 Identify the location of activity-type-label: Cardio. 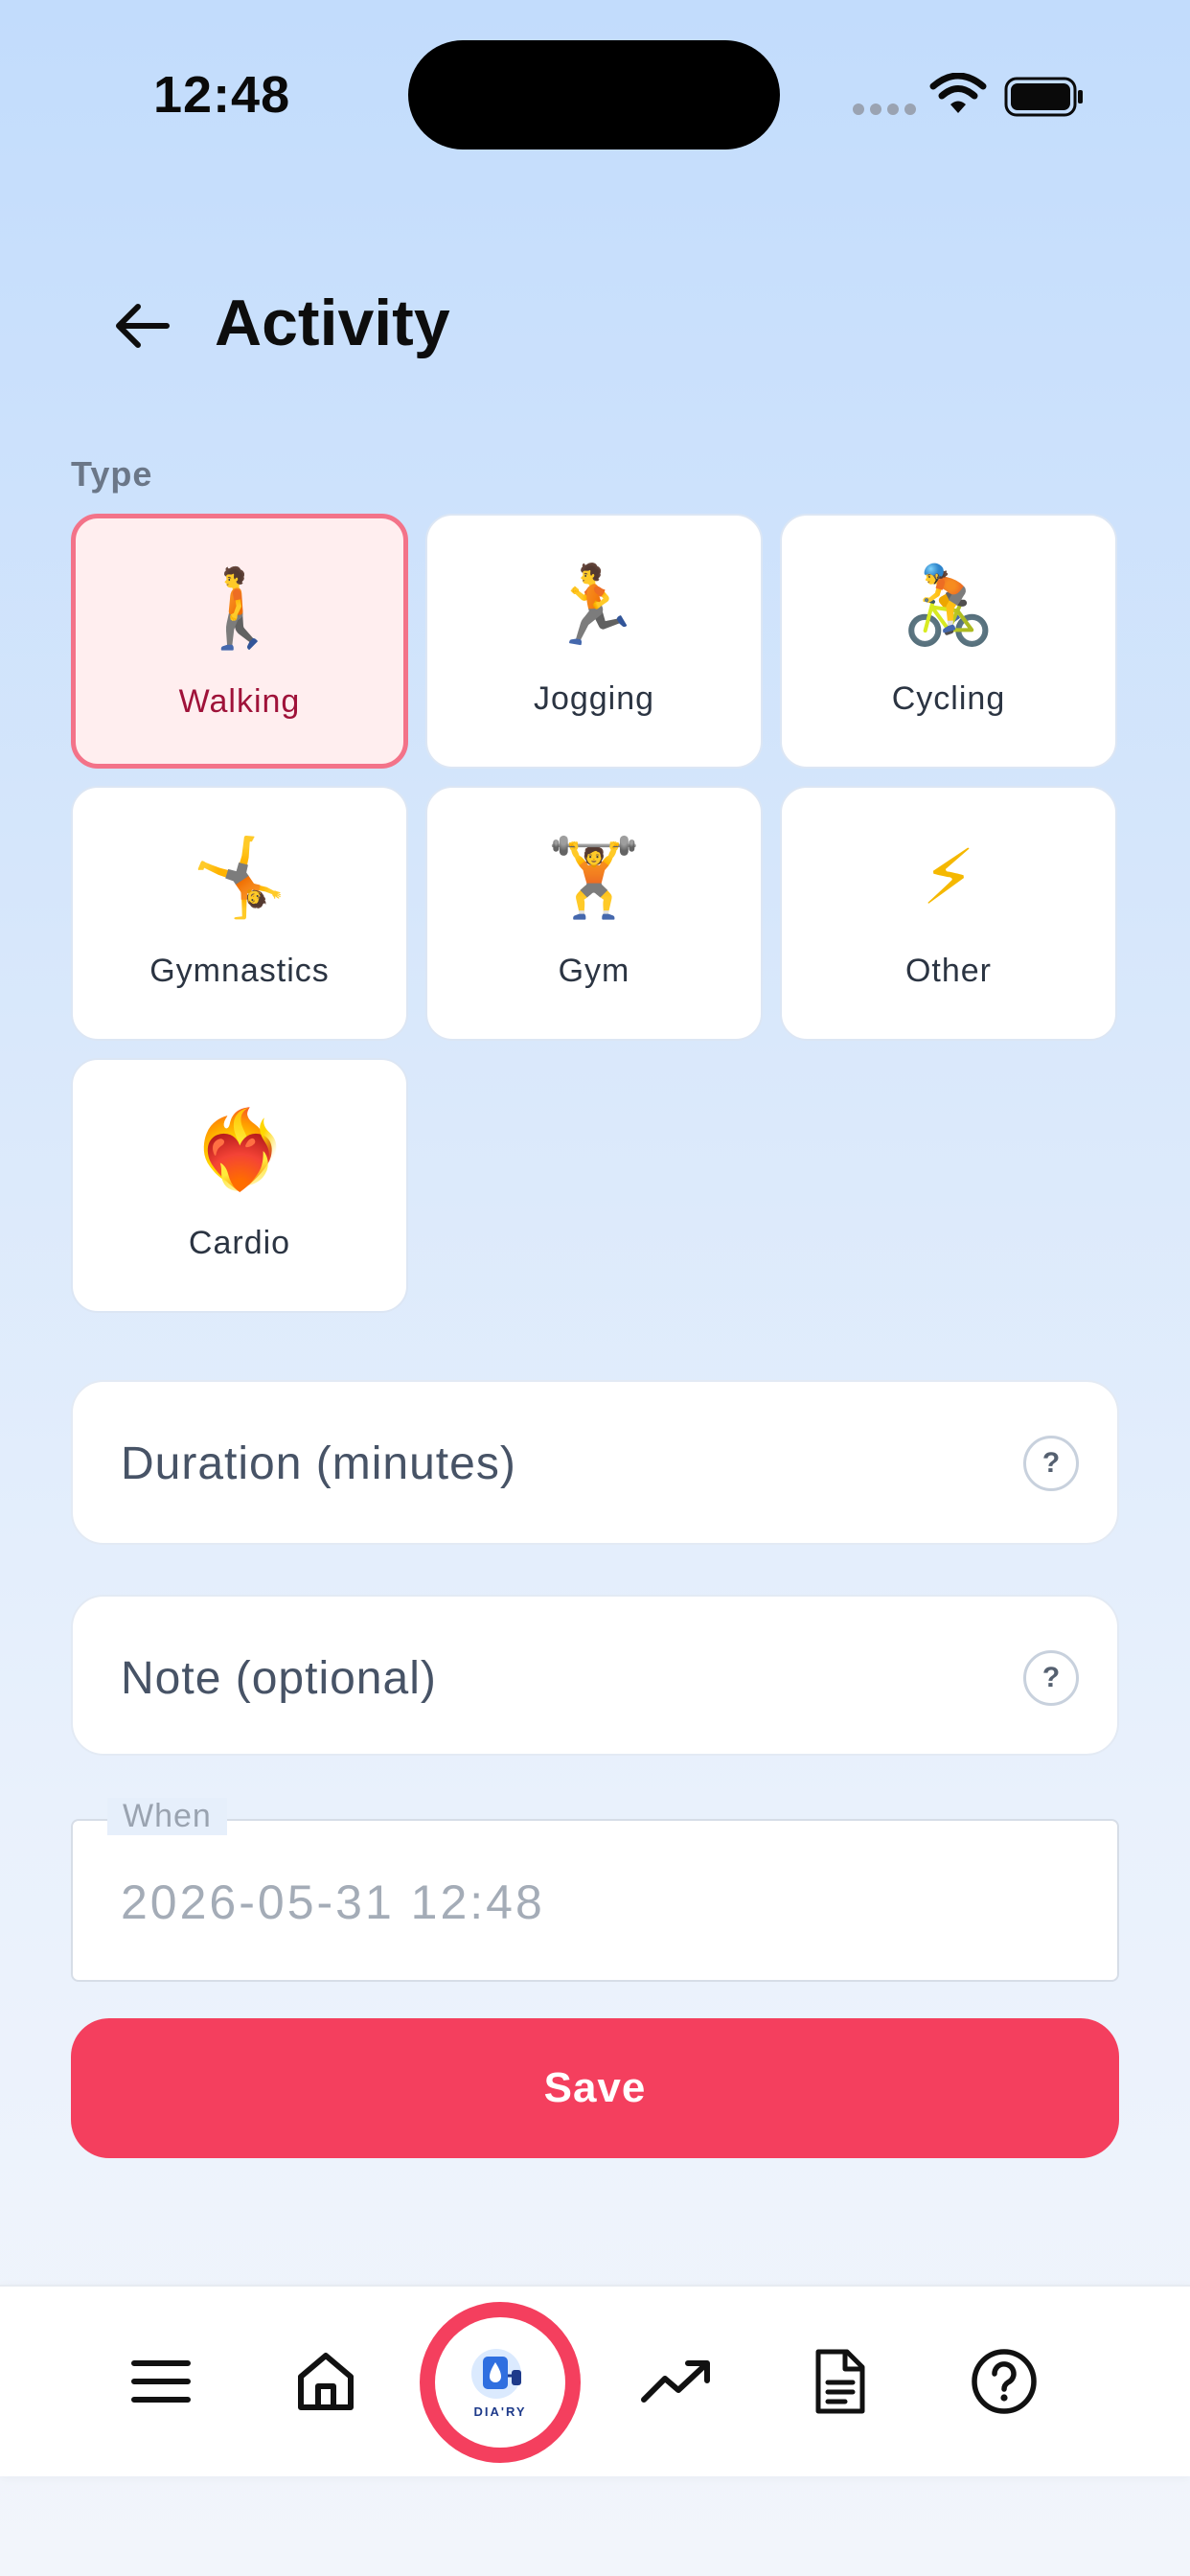
(240, 1243).